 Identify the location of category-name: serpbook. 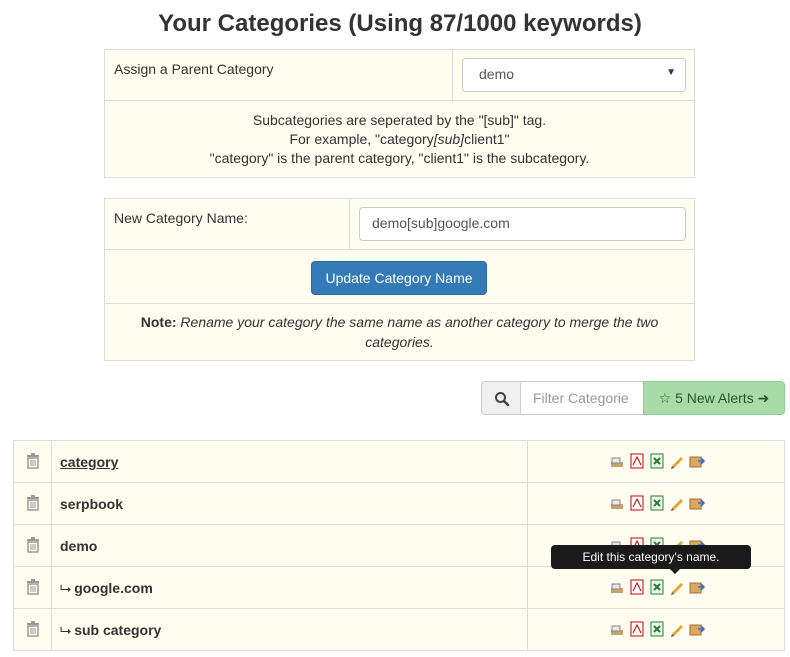
(290, 503).